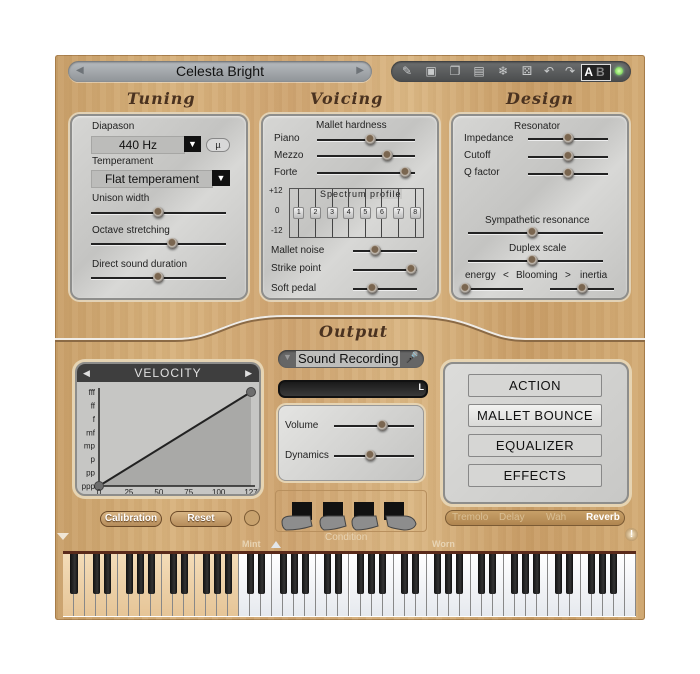  What do you see at coordinates (385, 289) in the screenshot?
I see `soft-pedal-slider` at bounding box center [385, 289].